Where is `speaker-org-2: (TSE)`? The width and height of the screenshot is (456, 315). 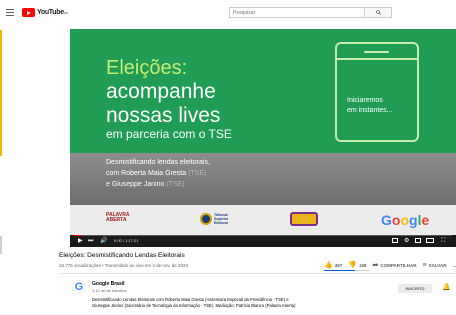
speaker-org-2: (TSE) is located at coordinates (175, 184).